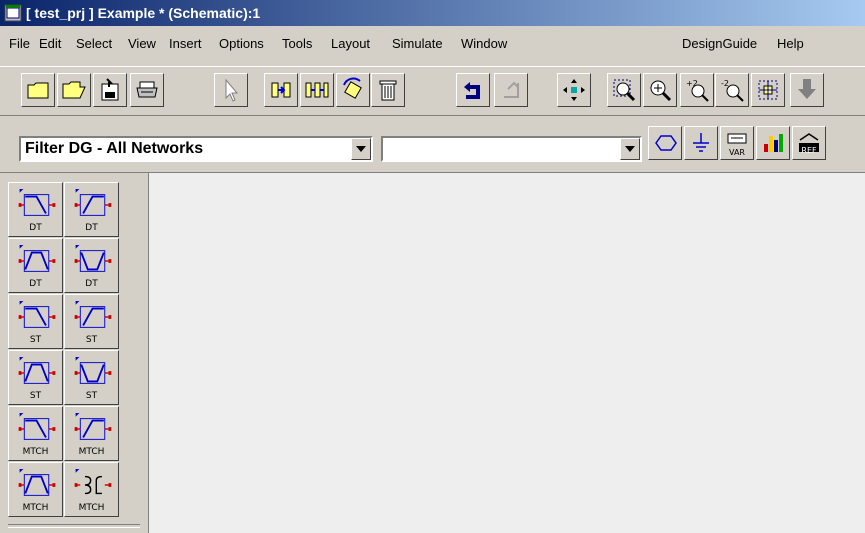  What do you see at coordinates (737, 143) in the screenshot?
I see `var-button: VAR` at bounding box center [737, 143].